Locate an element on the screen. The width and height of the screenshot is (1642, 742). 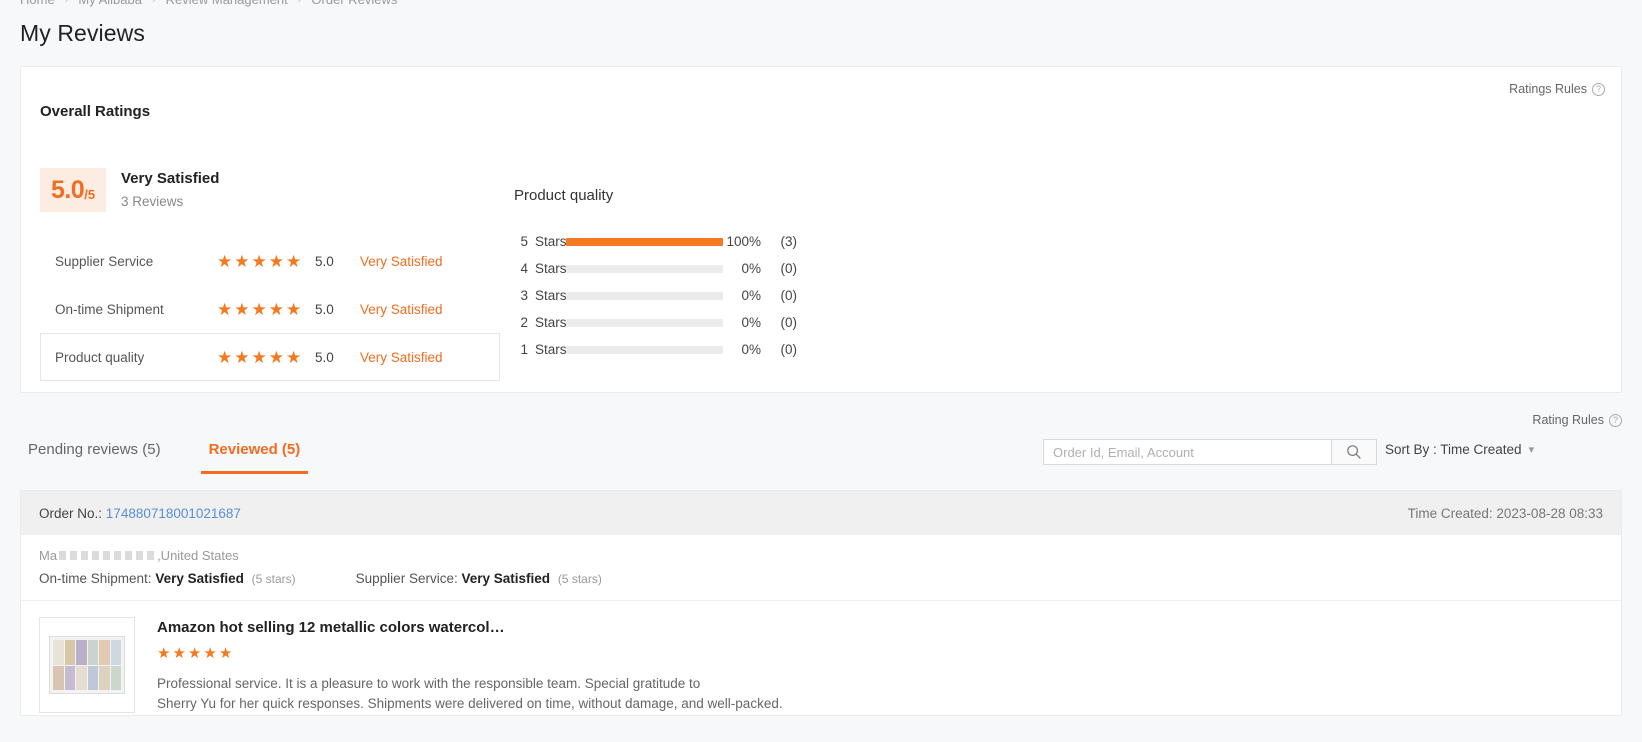
chart-star-number: 1 is located at coordinates (524, 349).